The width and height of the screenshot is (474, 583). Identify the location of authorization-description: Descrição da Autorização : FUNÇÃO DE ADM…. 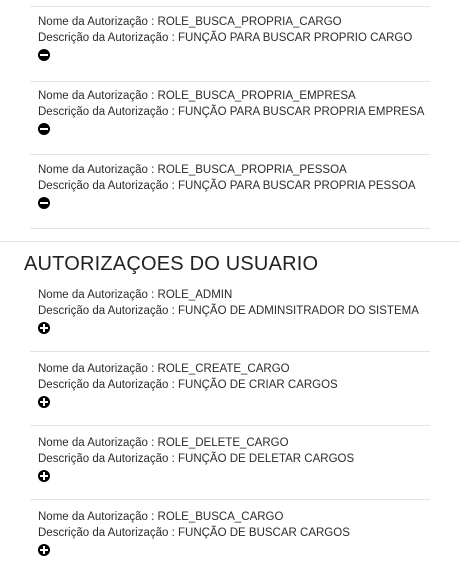
(228, 311).